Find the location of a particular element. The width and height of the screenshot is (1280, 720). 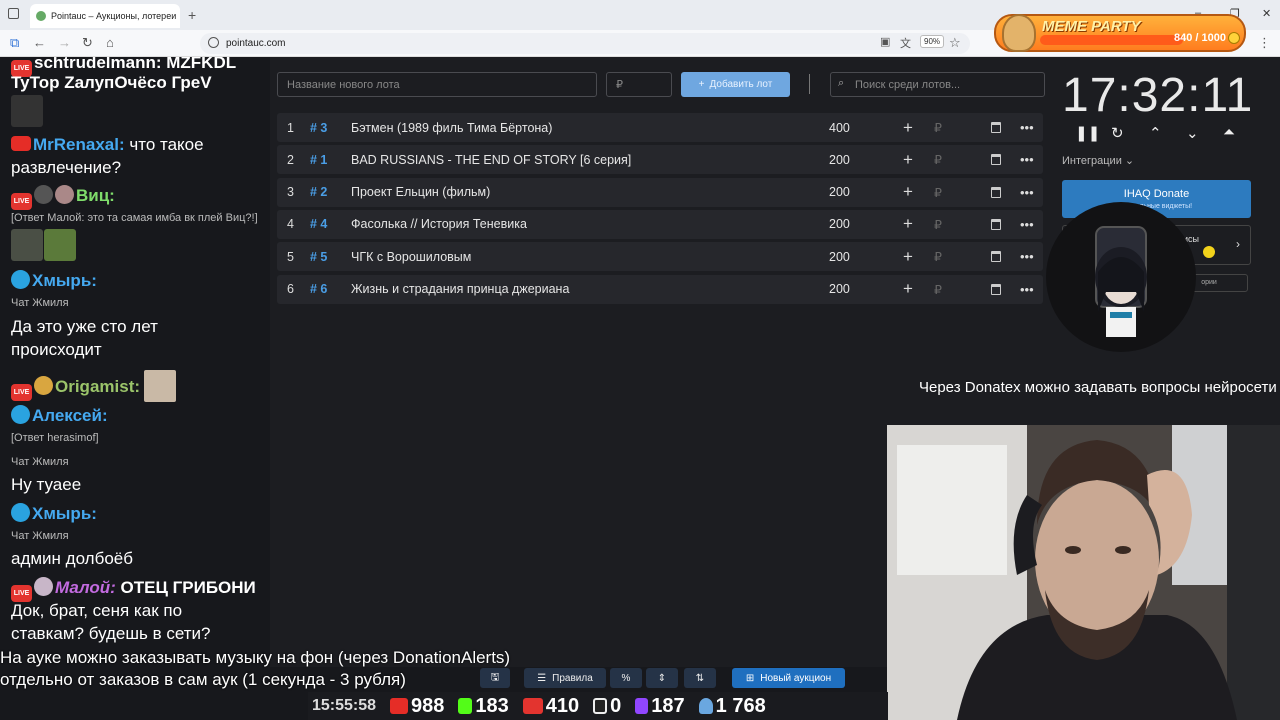

close-window-icon: ✕ is located at coordinates (1266, 13).